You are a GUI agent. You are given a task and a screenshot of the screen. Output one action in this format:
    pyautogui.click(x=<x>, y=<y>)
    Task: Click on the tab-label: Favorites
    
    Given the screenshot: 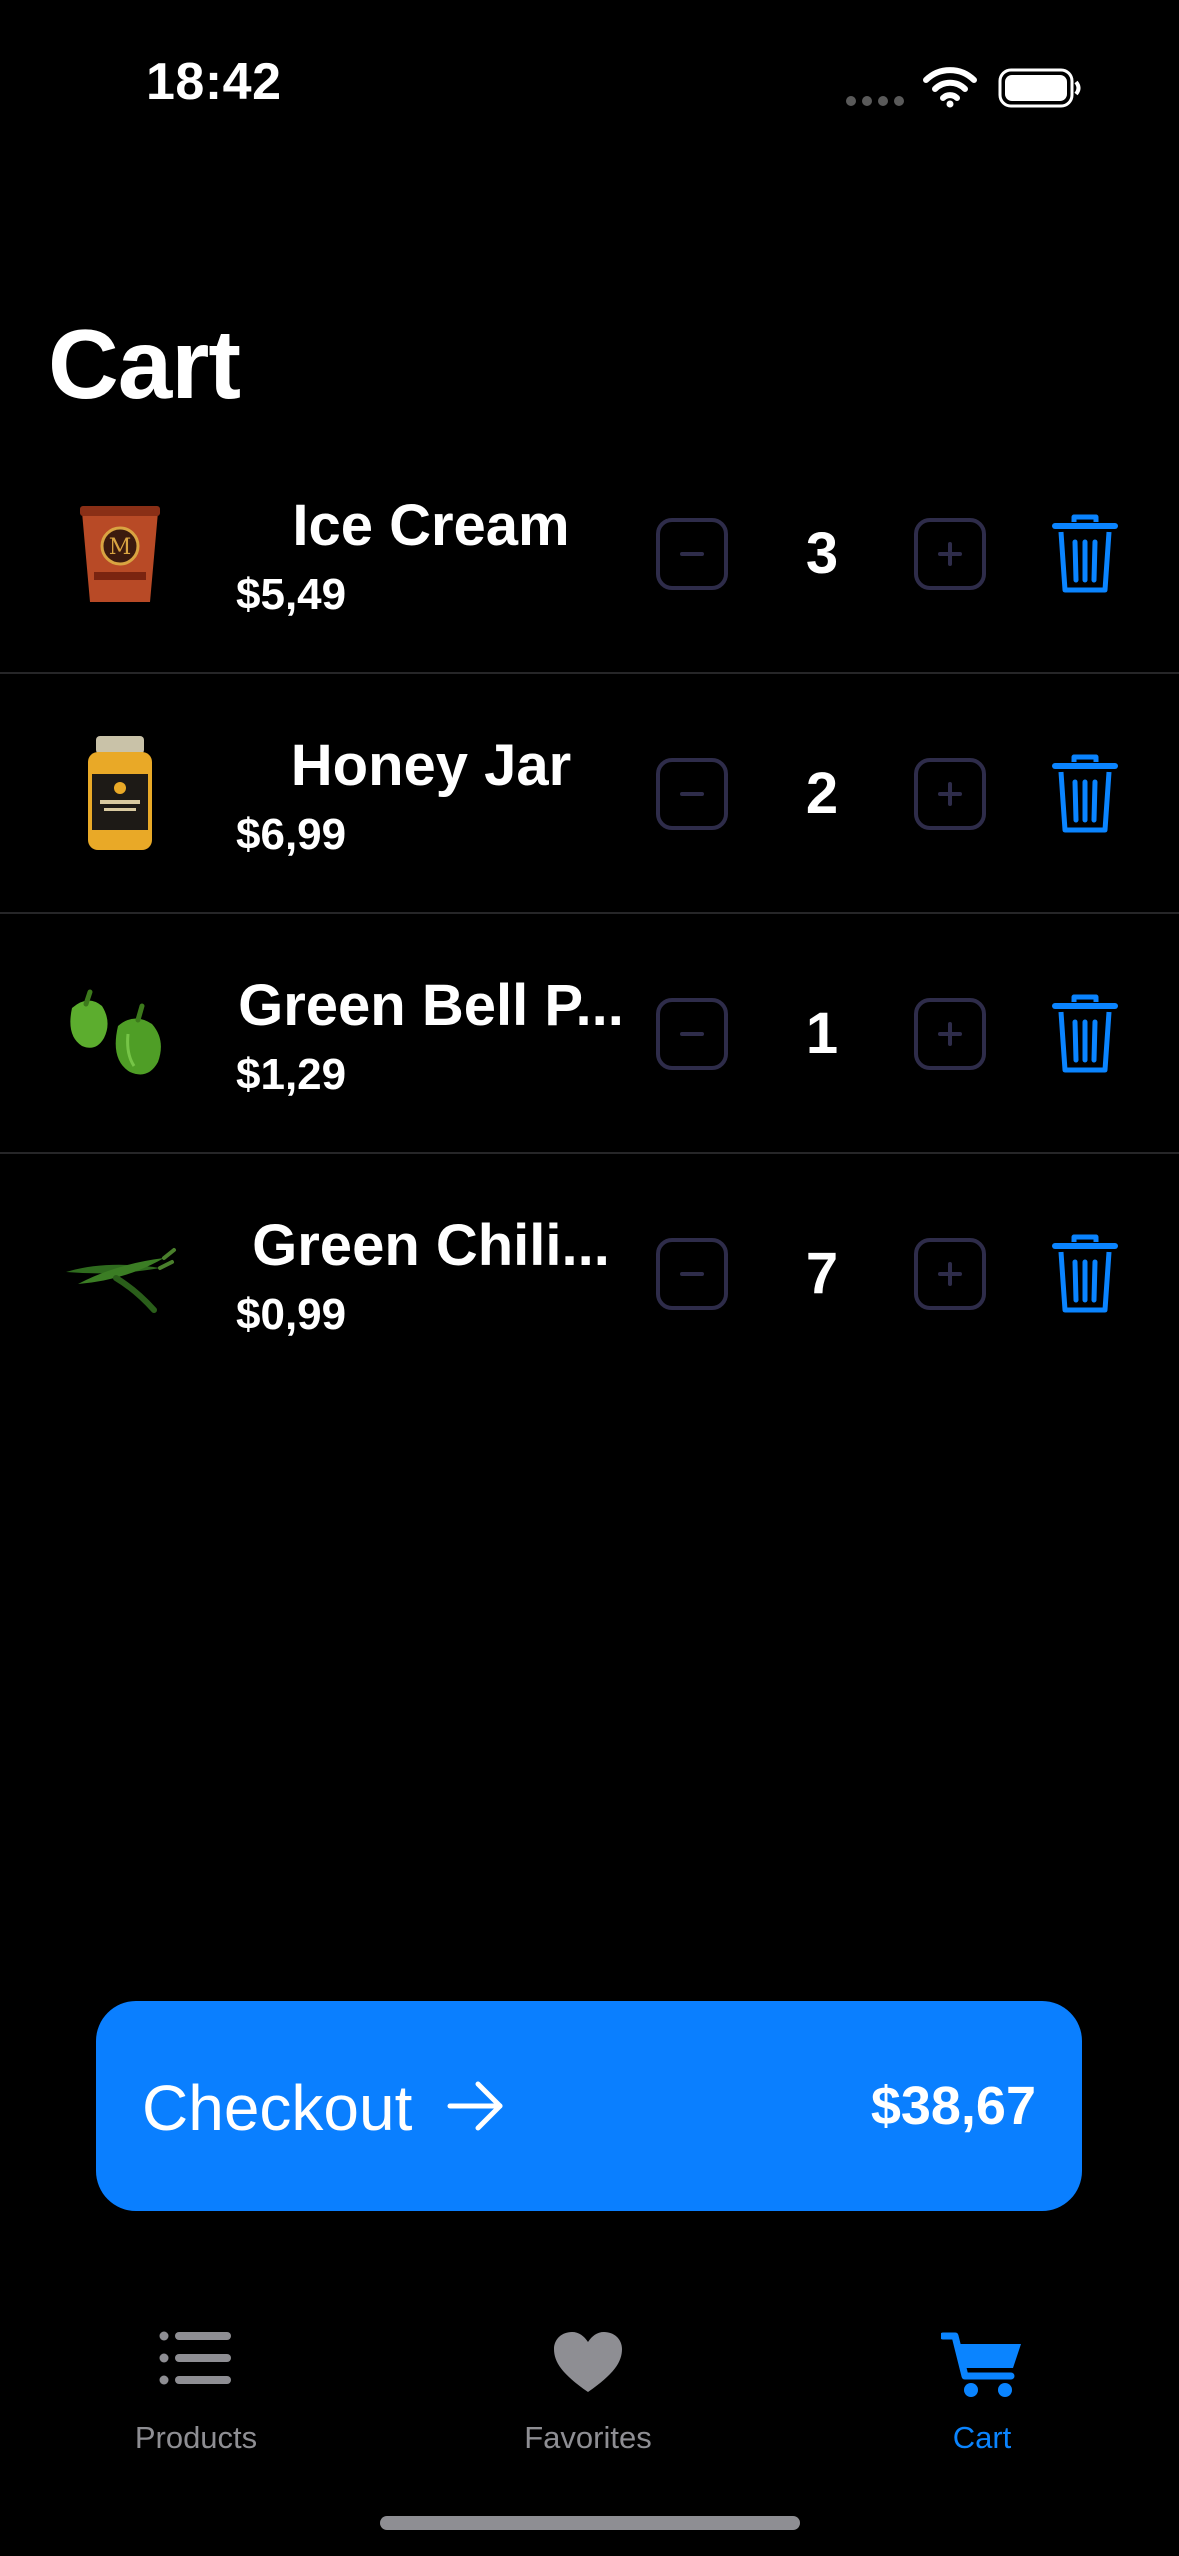 What is the action you would take?
    pyautogui.click(x=588, y=2437)
    